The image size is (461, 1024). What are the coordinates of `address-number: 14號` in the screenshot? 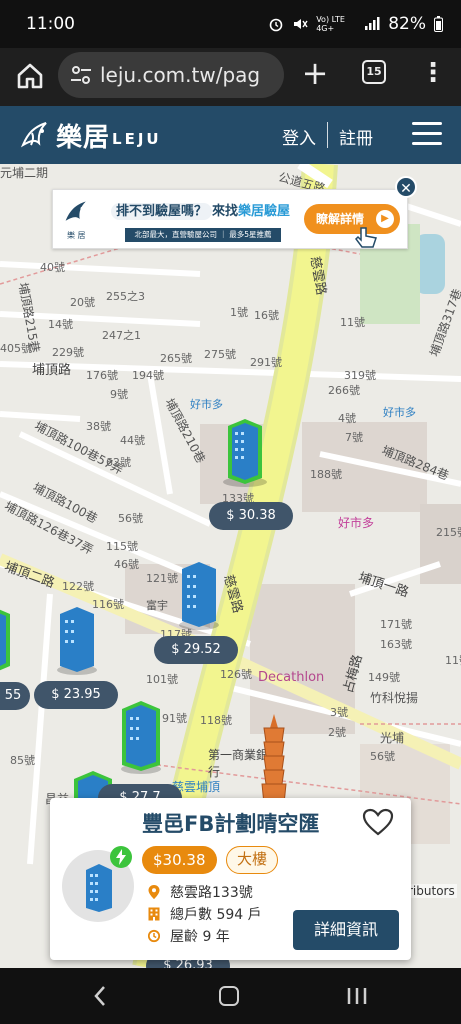 It's located at (60, 324).